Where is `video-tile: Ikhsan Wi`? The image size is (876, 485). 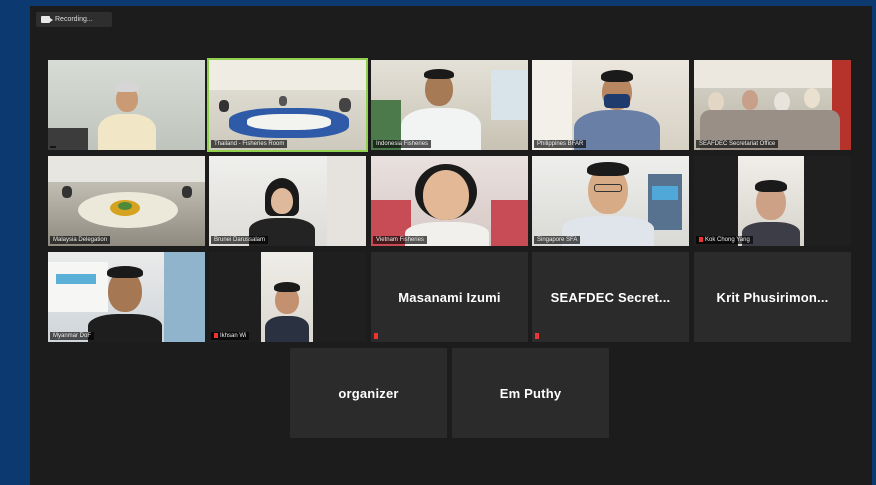
video-tile: Ikhsan Wi is located at coordinates (287, 297).